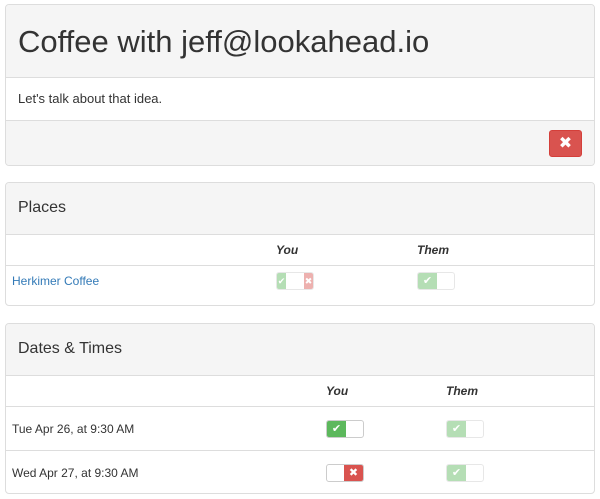 The image size is (600, 499). I want to click on dates-col-them: Them, so click(520, 391).